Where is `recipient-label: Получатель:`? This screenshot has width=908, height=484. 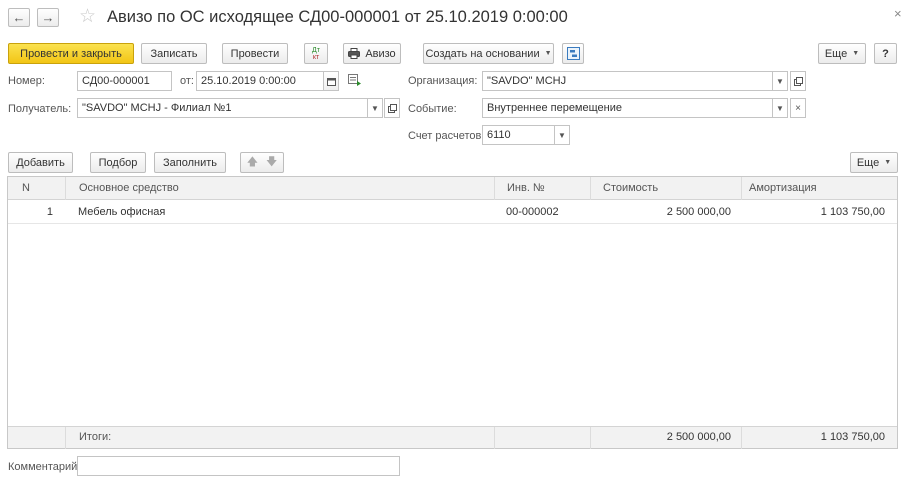
recipient-label: Получатель: is located at coordinates (40, 109).